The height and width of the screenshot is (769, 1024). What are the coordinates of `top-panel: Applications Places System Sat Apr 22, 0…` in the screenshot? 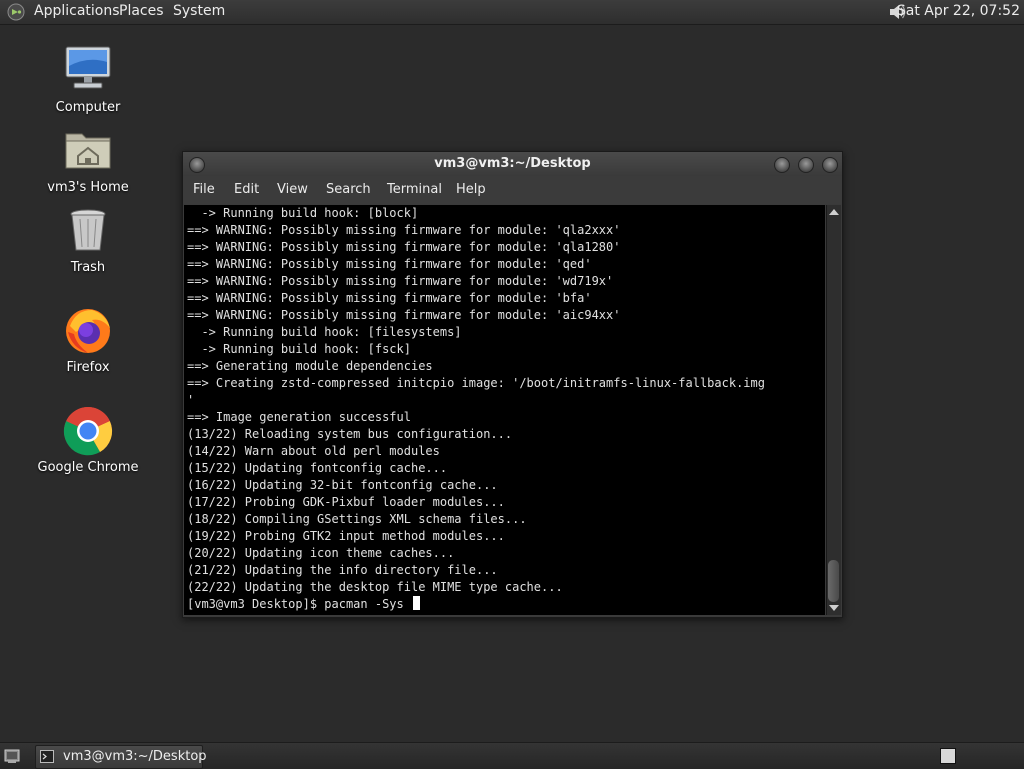 It's located at (512, 12).